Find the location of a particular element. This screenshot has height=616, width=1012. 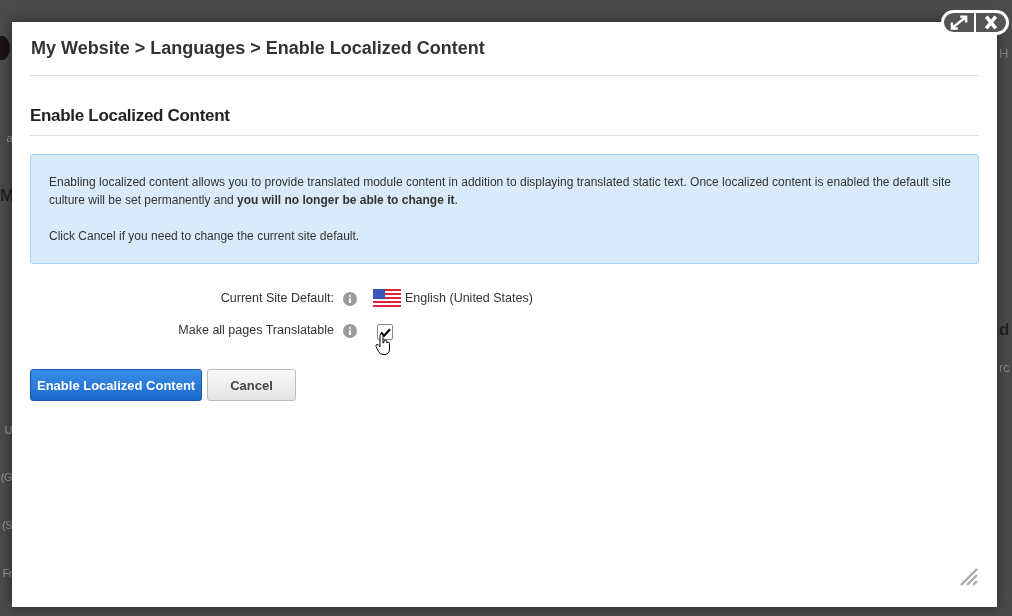

field-label: Current Site Default: is located at coordinates (276, 297).